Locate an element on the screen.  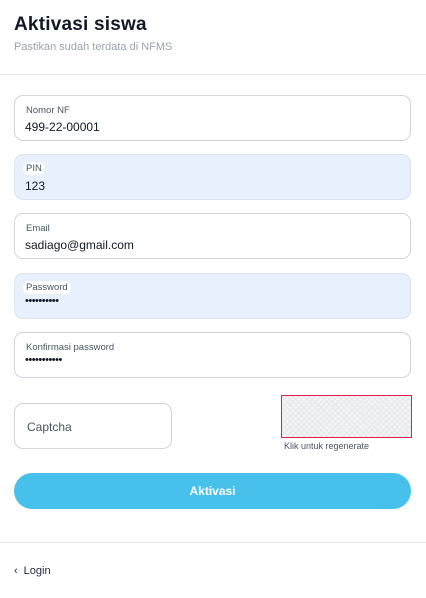
aktivasi-button: Aktivasi is located at coordinates (212, 491).